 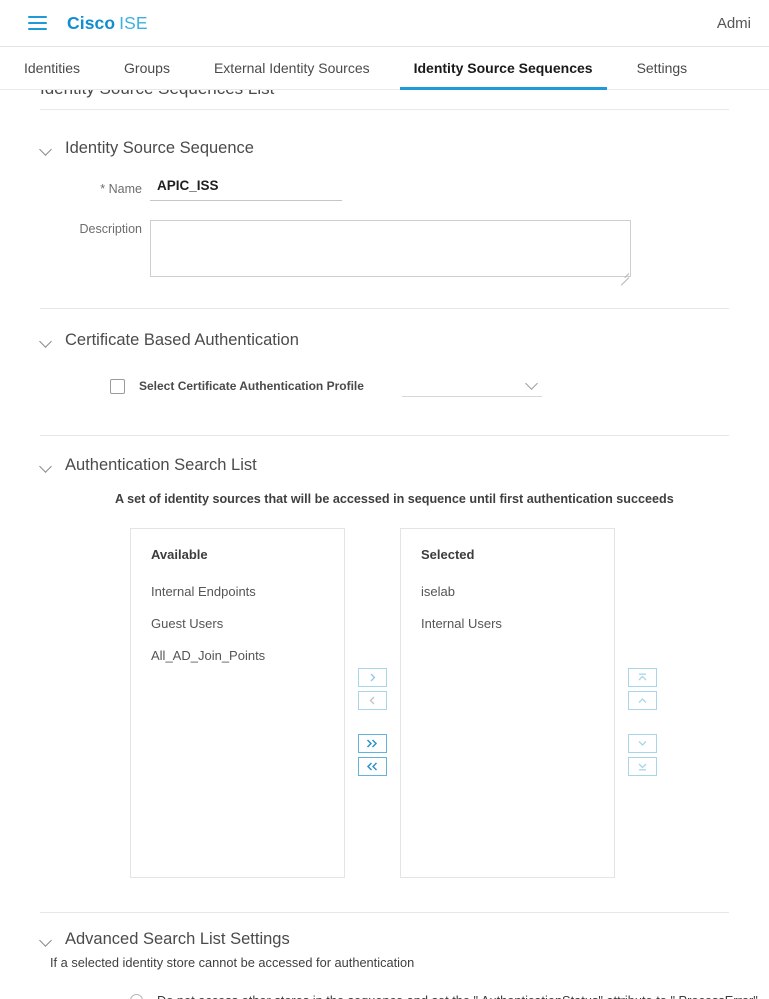 I want to click on move-to-top-button, so click(x=642, y=677).